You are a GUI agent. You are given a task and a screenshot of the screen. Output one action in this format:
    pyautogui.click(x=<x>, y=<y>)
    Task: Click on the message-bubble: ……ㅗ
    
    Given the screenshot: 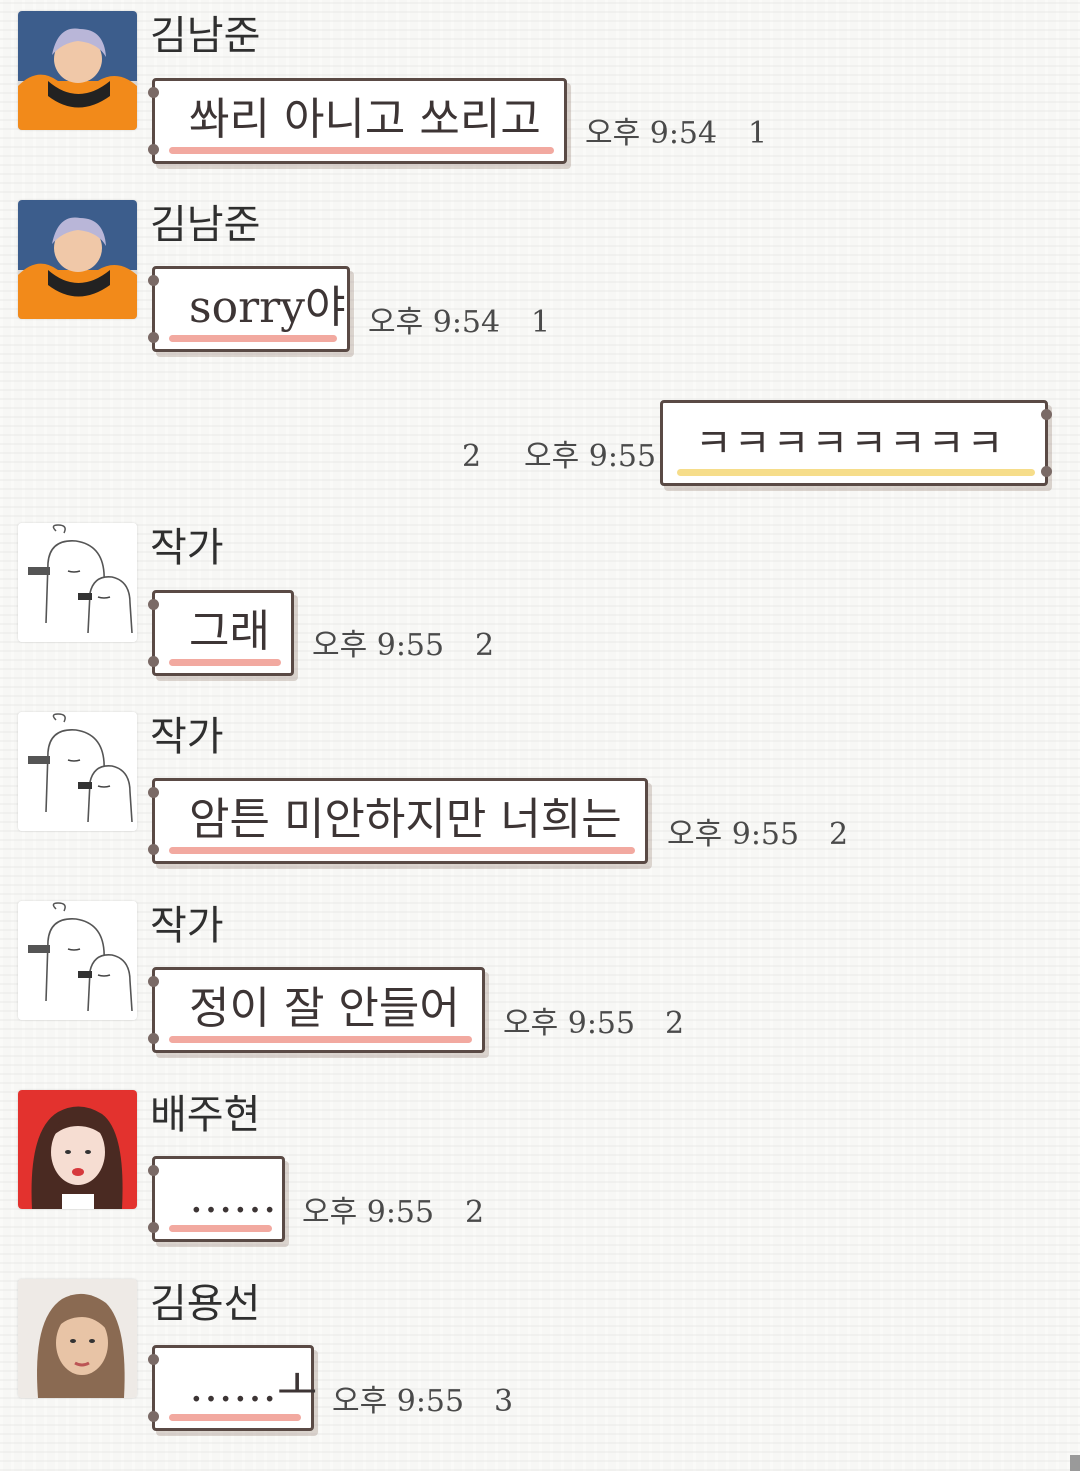 What is the action you would take?
    pyautogui.click(x=233, y=1388)
    